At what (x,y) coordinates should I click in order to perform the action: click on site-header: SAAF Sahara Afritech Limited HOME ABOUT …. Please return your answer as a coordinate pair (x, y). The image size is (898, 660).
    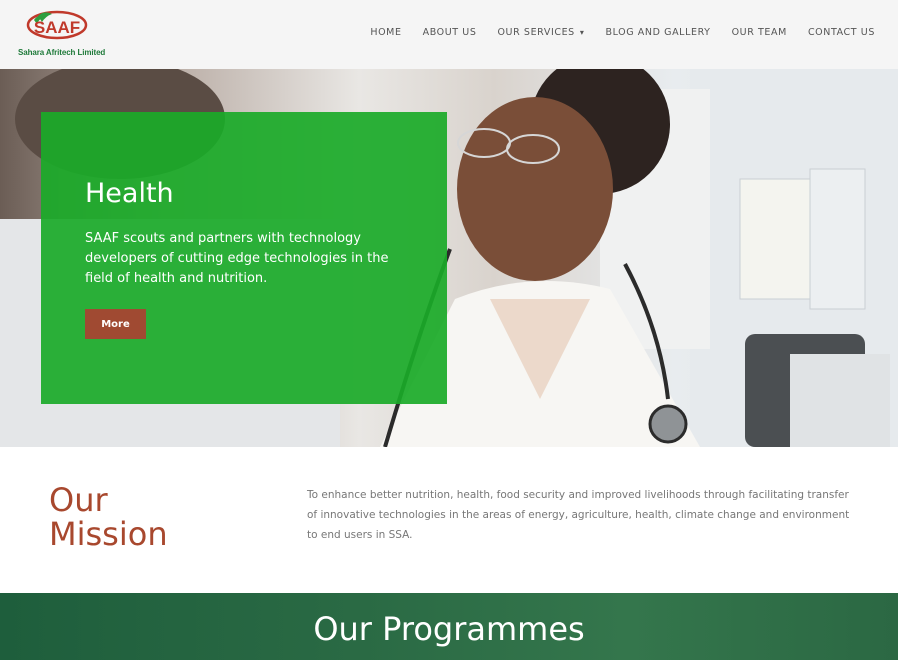
    Looking at the image, I should click on (449, 34).